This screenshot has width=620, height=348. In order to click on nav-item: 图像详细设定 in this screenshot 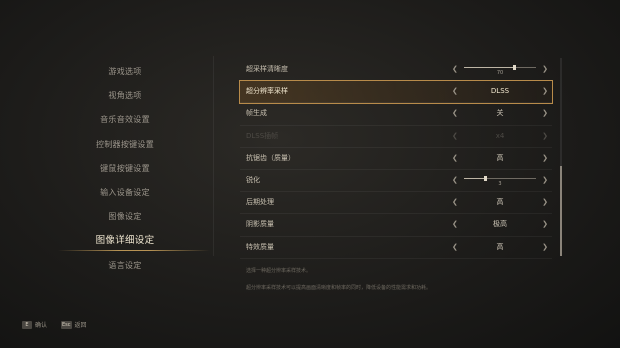, I will do `click(125, 241)`.